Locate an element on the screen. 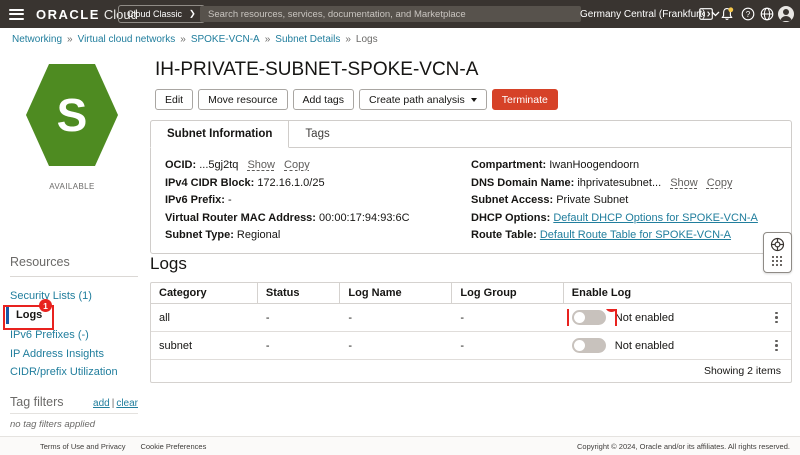  user-avatar is located at coordinates (786, 14).